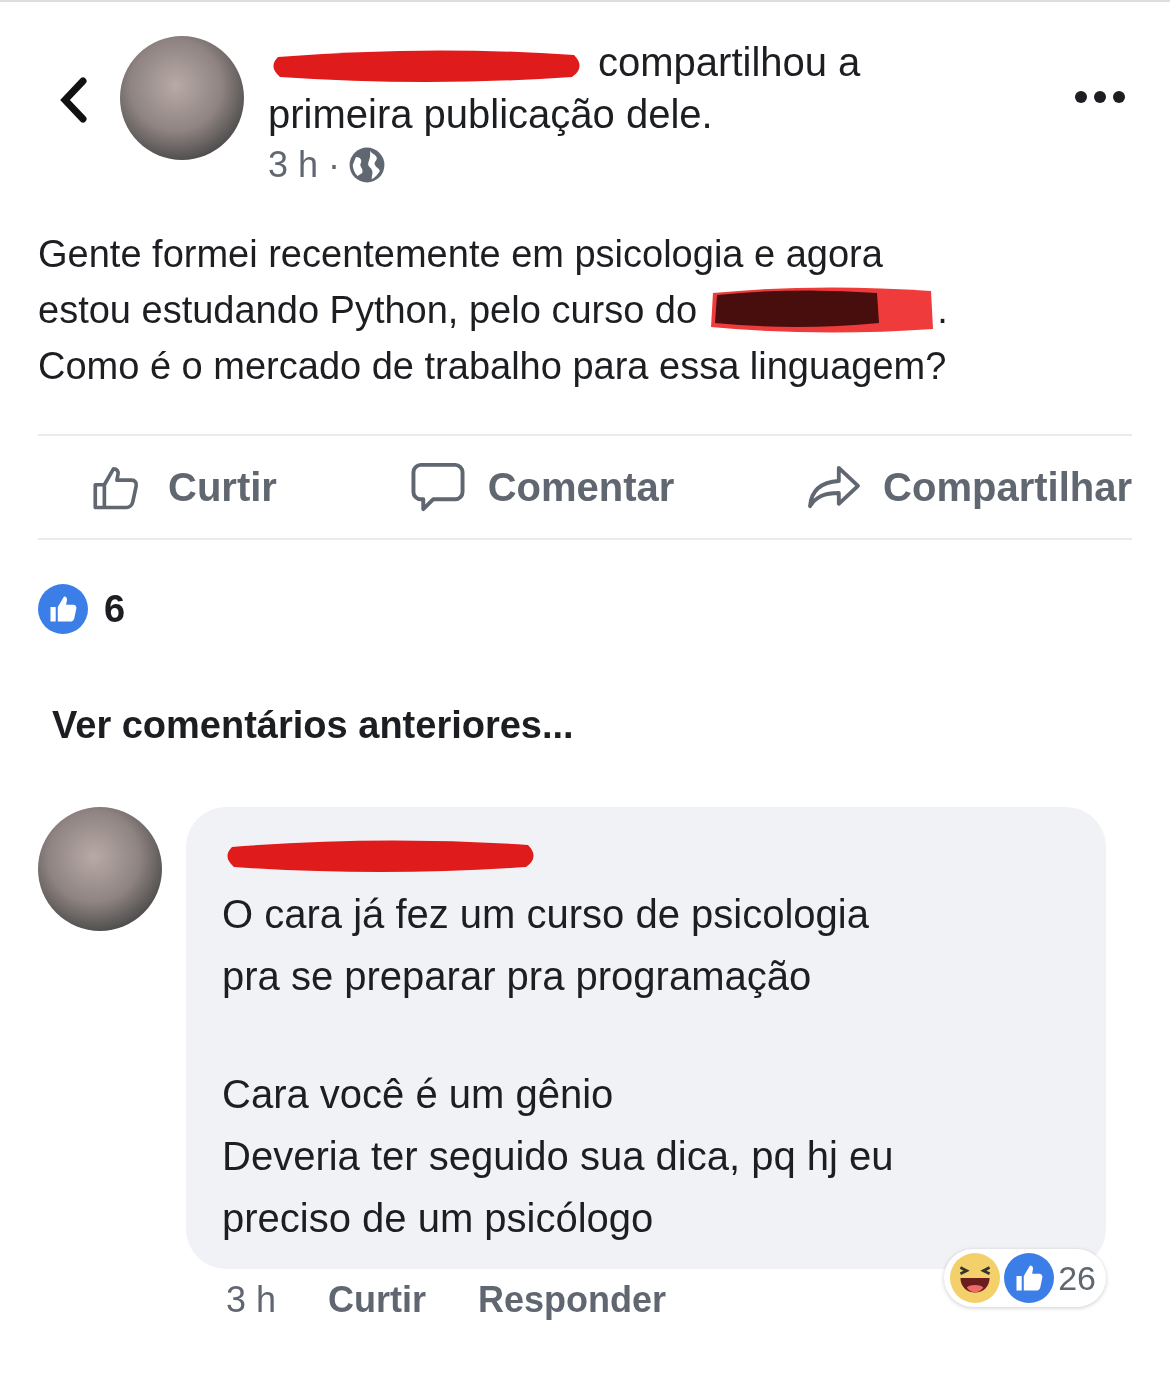 Image resolution: width=1170 pixels, height=1396 pixels. What do you see at coordinates (251, 1300) in the screenshot?
I see `comment-time: 3 h` at bounding box center [251, 1300].